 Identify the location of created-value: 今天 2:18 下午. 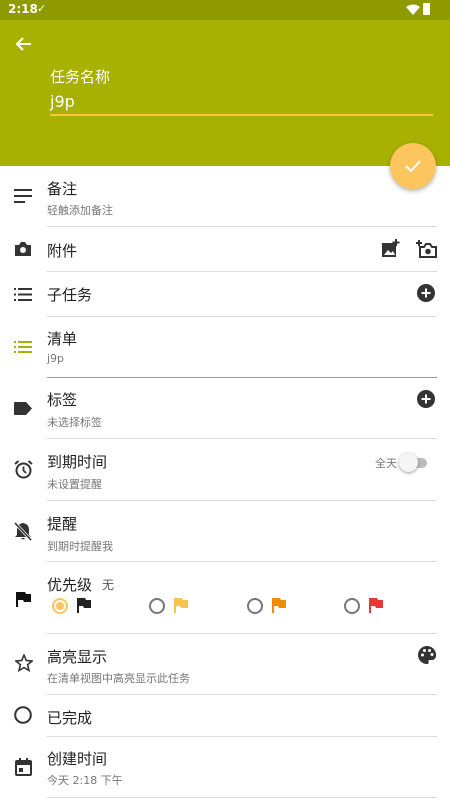
(85, 780).